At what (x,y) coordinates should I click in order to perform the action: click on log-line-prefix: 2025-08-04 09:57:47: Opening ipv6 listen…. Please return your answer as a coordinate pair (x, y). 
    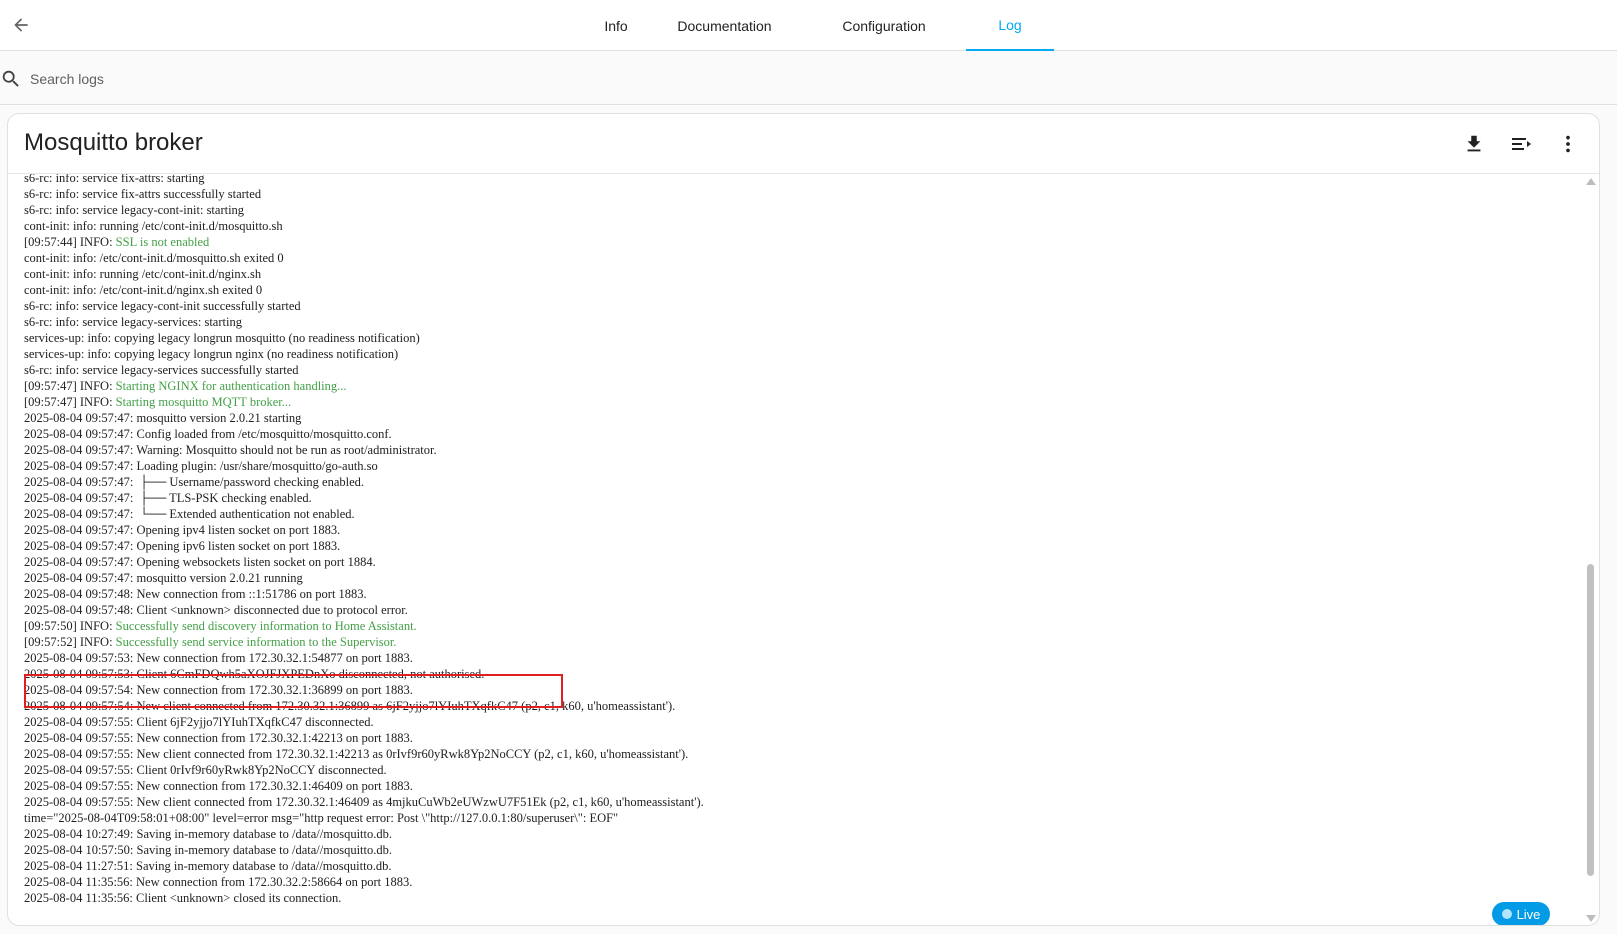
    Looking at the image, I should click on (182, 546).